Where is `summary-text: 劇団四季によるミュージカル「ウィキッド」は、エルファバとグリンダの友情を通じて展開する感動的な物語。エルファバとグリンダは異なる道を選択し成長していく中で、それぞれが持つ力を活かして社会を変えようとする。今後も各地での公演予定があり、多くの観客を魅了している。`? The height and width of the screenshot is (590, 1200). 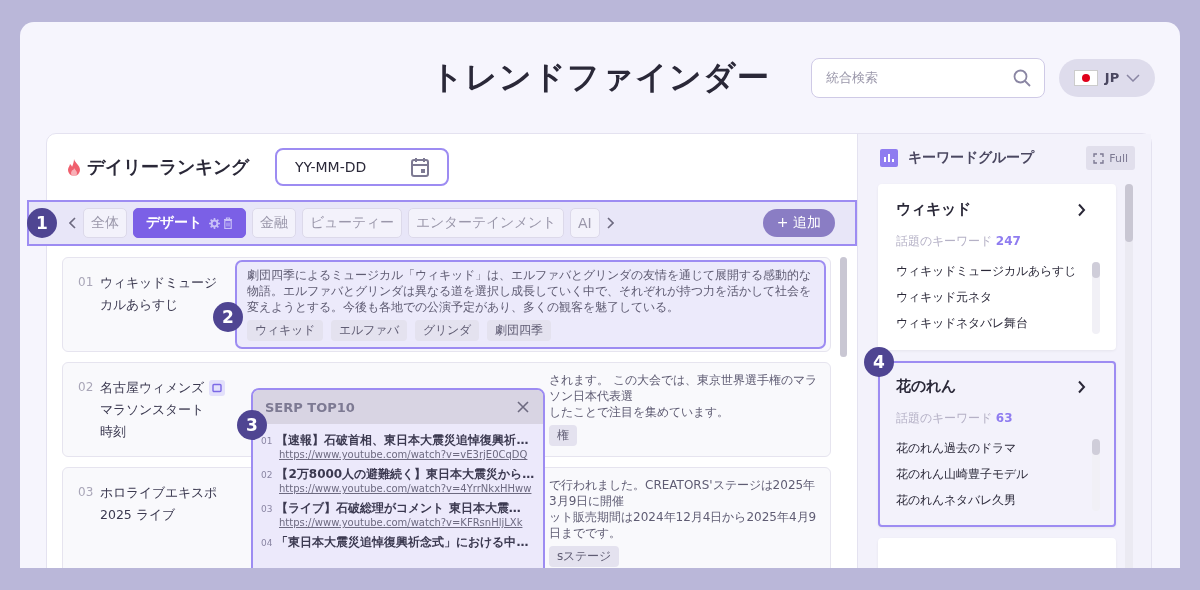 summary-text: 劇団四季によるミュージカル「ウィキッド」は、エルファバとグリンダの友情を通じて展開する感動的な物語。エルファバとグリンダは異なる道を選択し成長していく中で、それぞれが持つ力を活かして社会を変えようとする。今後も各地での公演予定があり、多くの観客を魅了している。 is located at coordinates (529, 291).